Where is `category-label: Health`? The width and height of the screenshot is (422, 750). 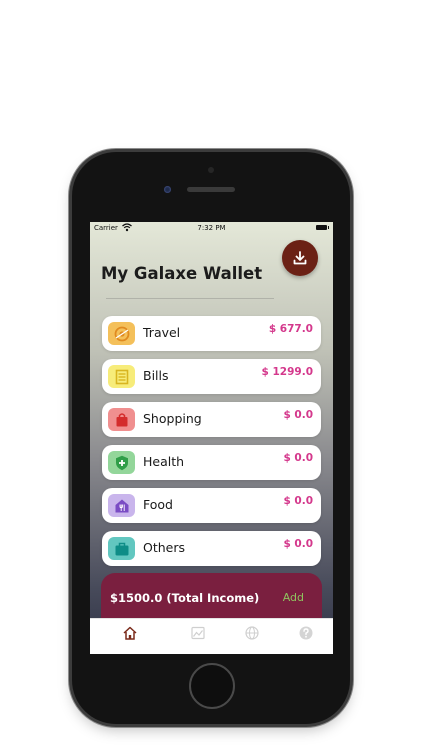 category-label: Health is located at coordinates (164, 461).